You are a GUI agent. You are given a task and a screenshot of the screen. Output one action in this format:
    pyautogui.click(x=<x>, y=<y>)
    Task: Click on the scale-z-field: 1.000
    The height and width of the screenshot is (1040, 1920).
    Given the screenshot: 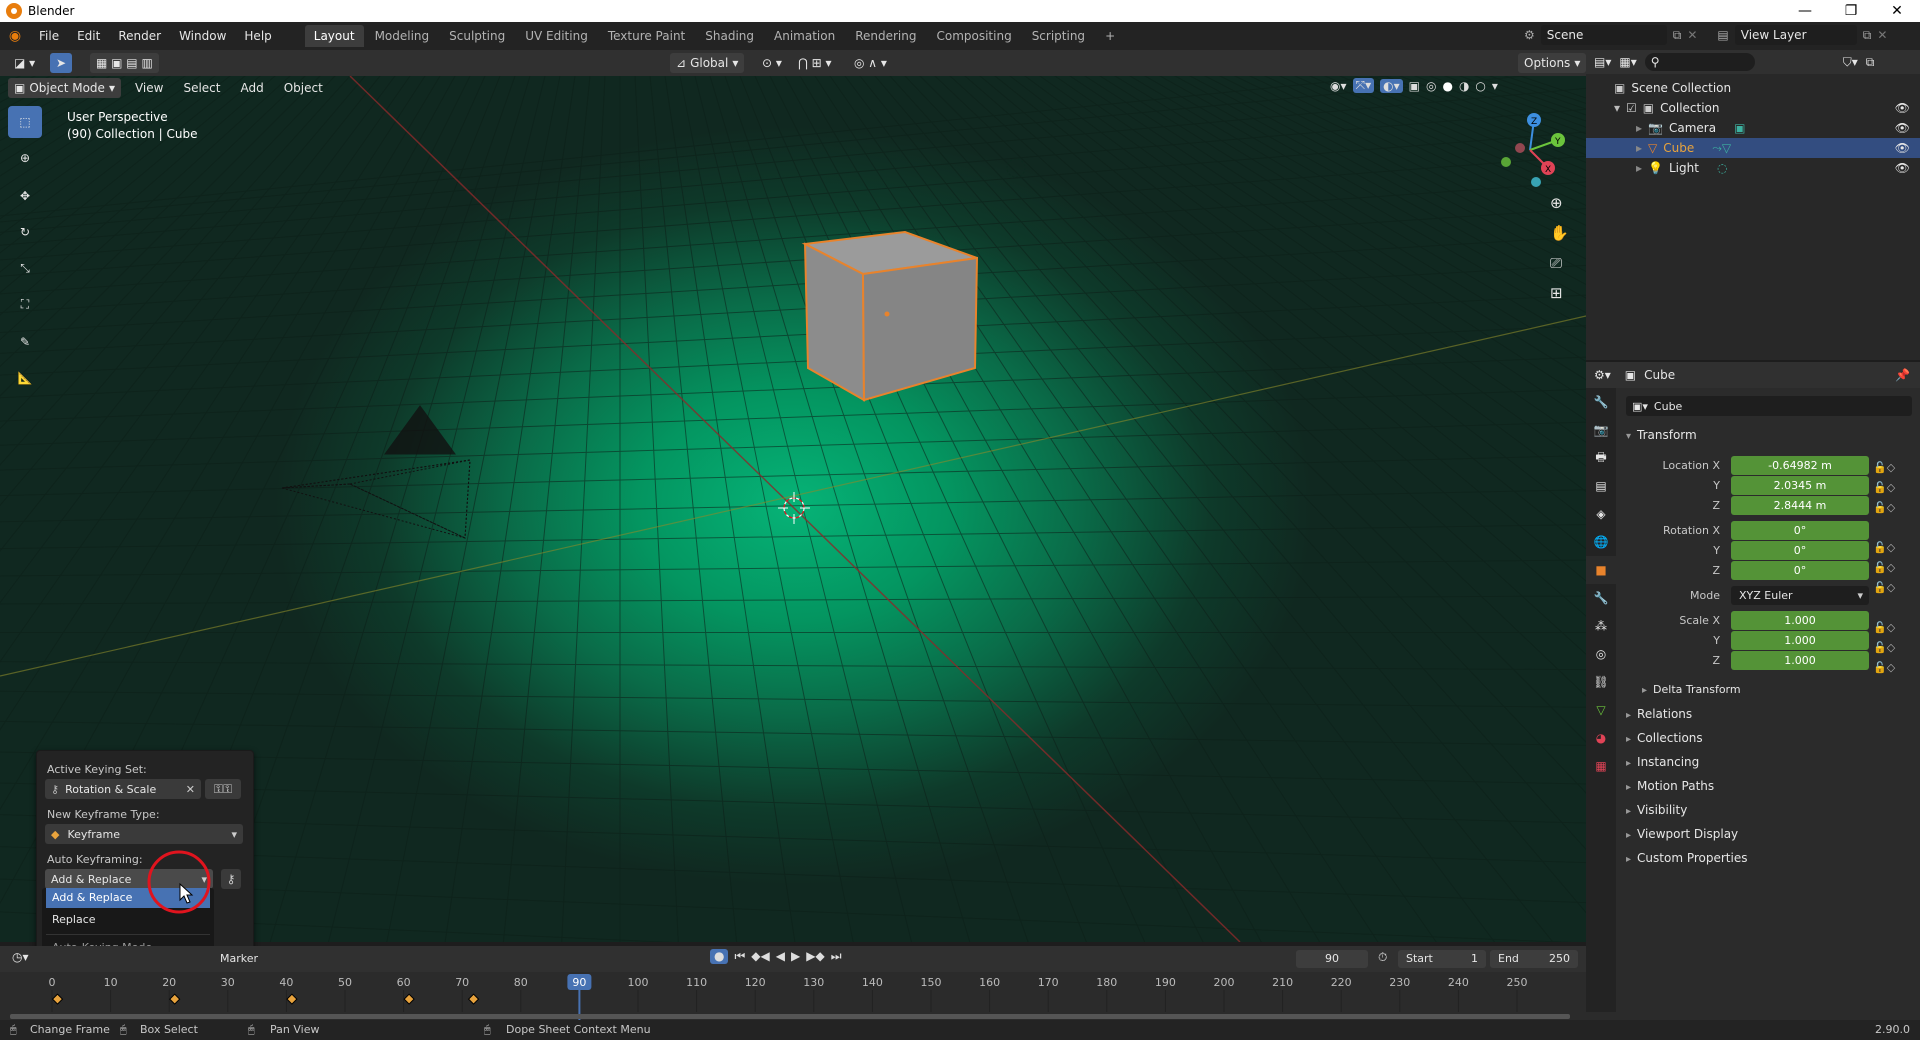 What is the action you would take?
    pyautogui.click(x=1800, y=660)
    